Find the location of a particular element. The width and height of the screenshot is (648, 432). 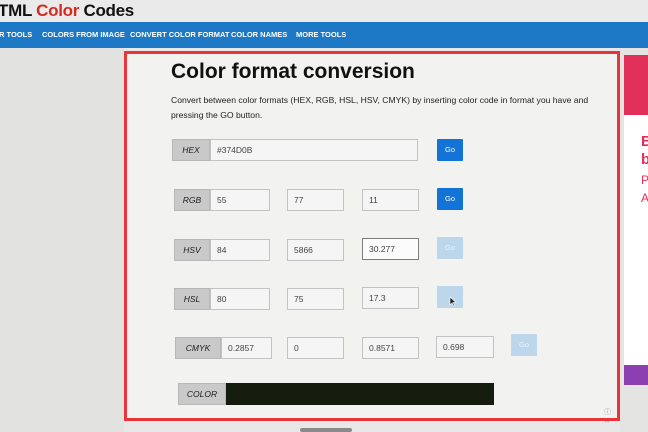

hsv-label: HSV is located at coordinates (192, 250).